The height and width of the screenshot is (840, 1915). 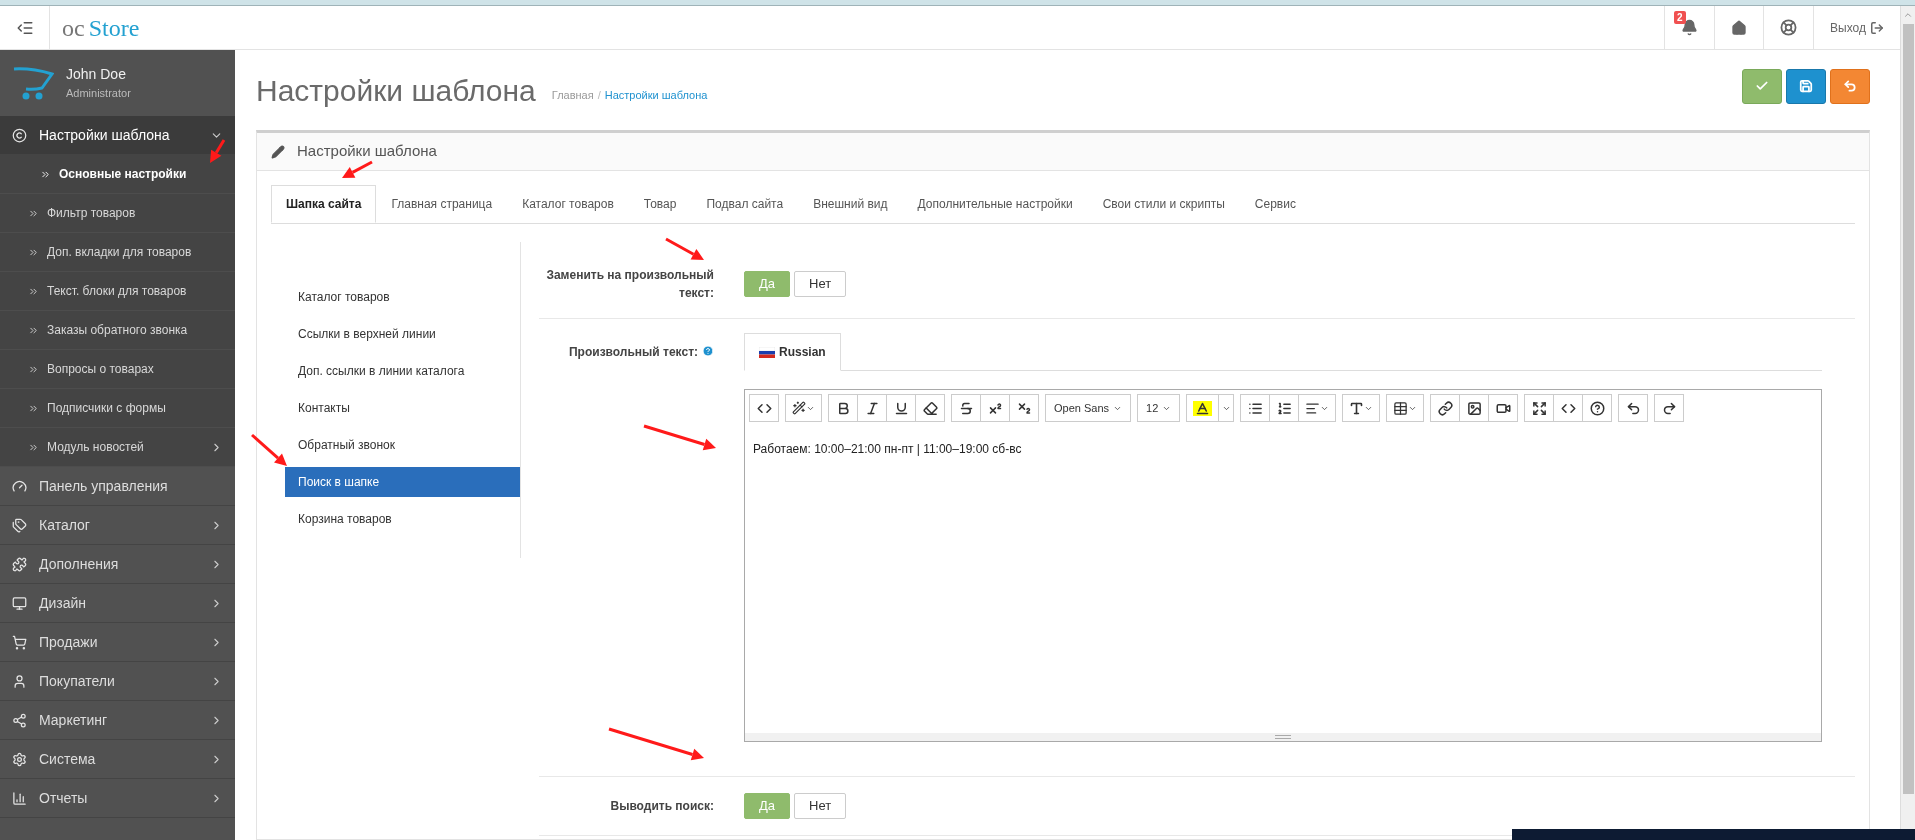 I want to click on table-dropdown, so click(x=1405, y=408).